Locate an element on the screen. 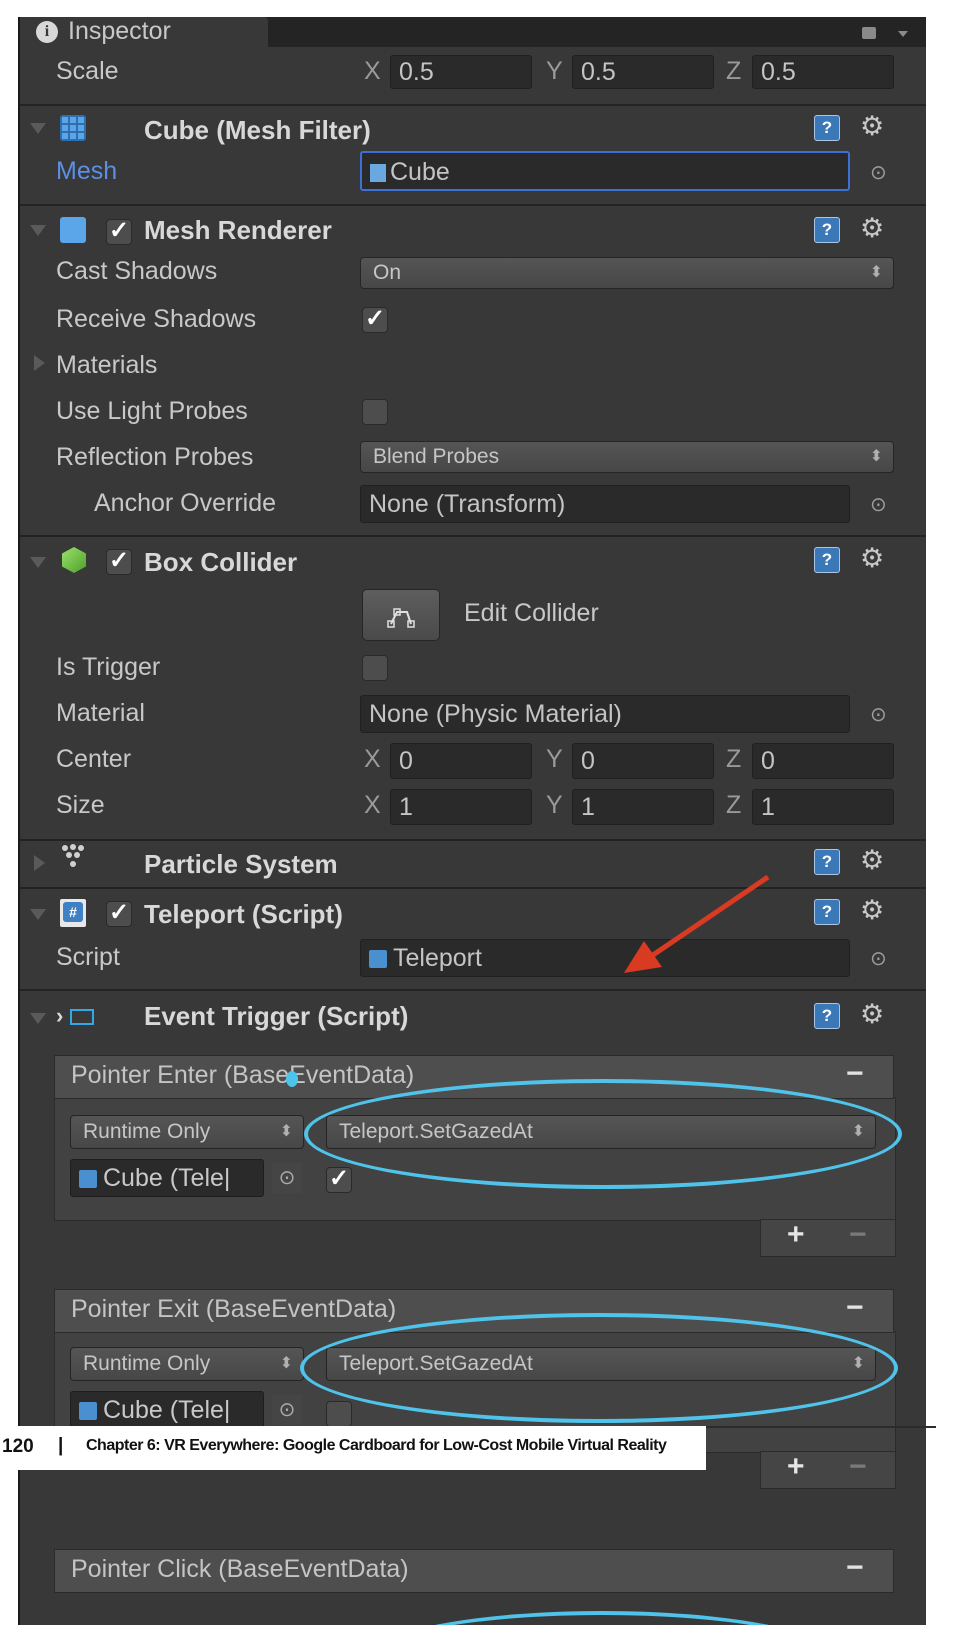  anchor-override-field: None (Transform) is located at coordinates (605, 504).